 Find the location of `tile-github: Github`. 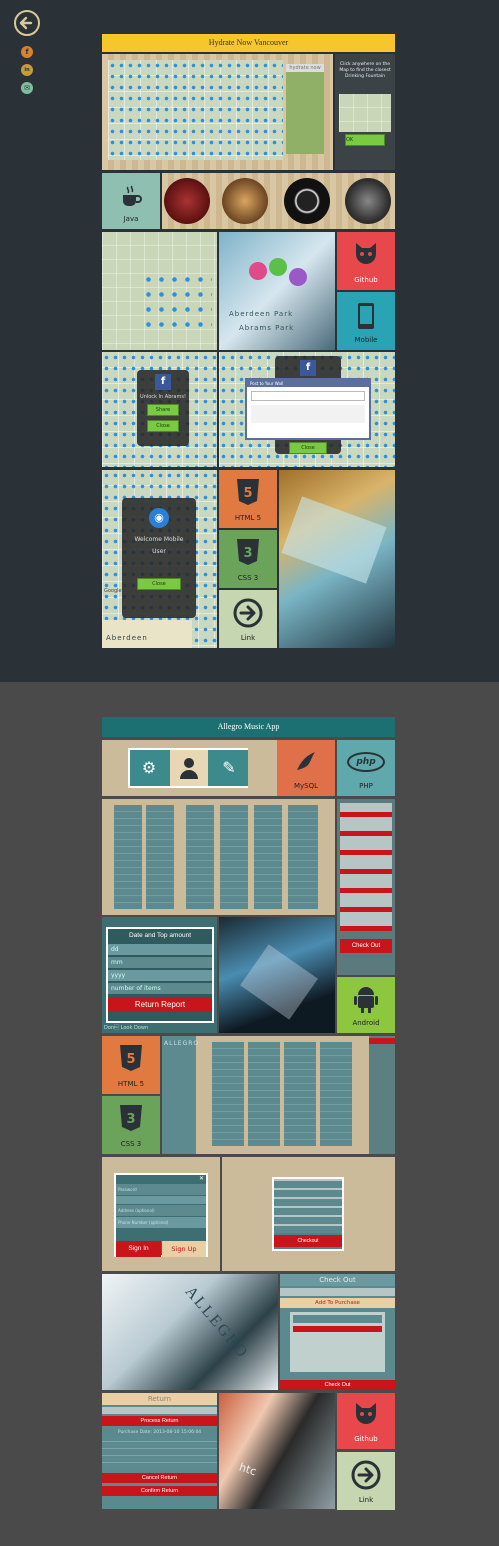

tile-github: Github is located at coordinates (366, 261).